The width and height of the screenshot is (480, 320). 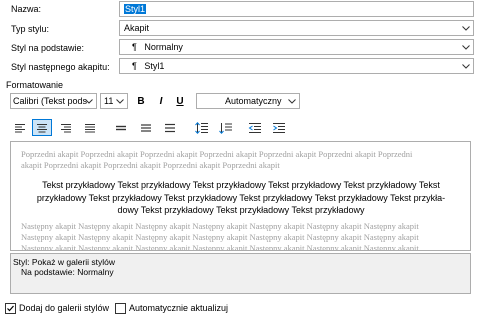 I want to click on description-line: Styl: Pokaż w galerii stylów, so click(x=64, y=262).